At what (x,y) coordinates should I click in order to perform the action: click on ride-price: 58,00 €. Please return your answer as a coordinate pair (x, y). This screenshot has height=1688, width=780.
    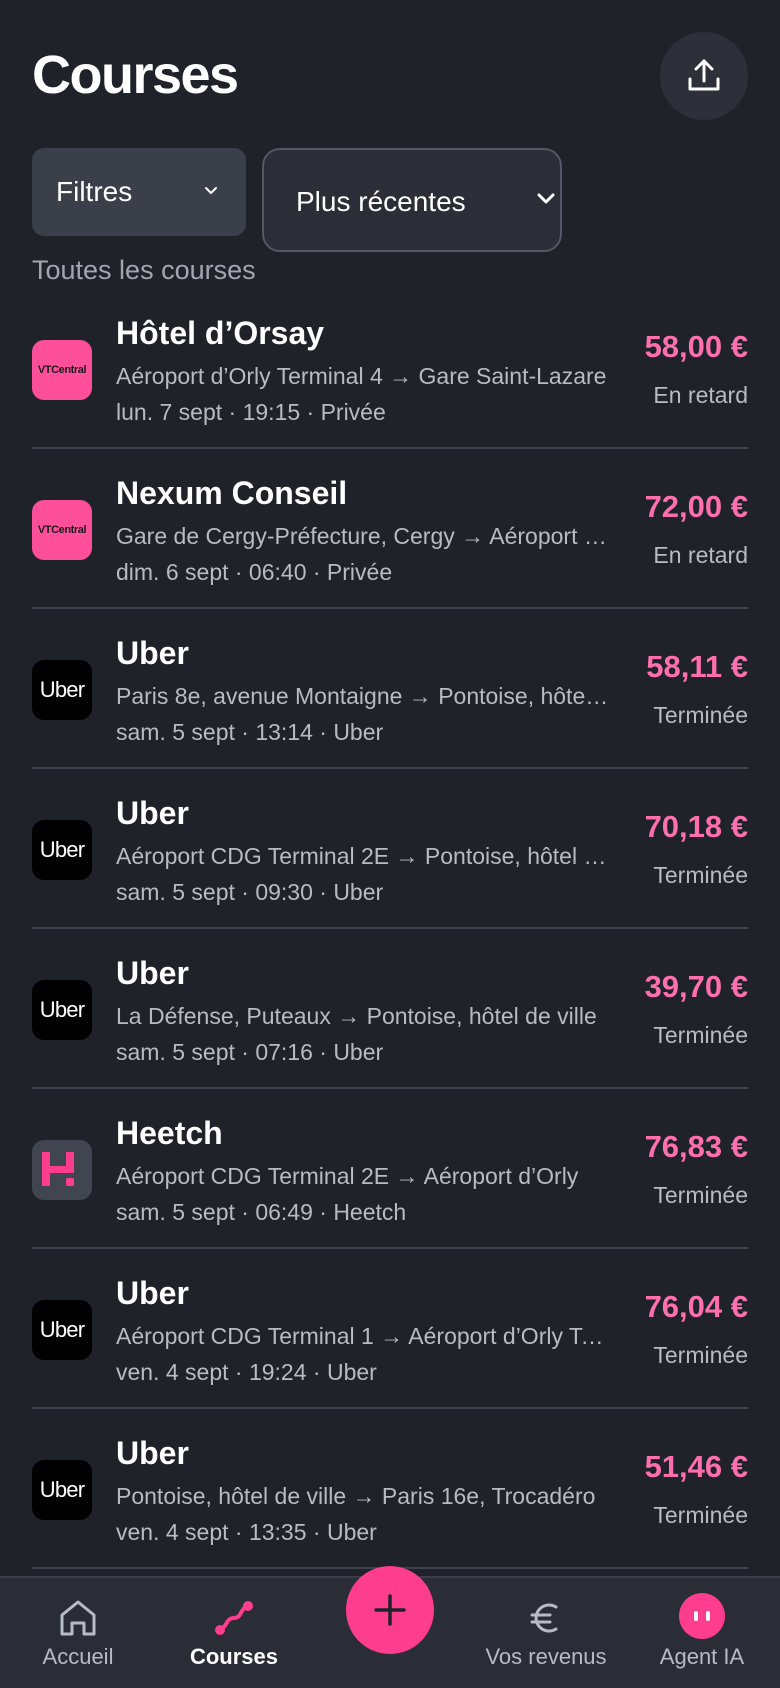
    Looking at the image, I should click on (696, 346).